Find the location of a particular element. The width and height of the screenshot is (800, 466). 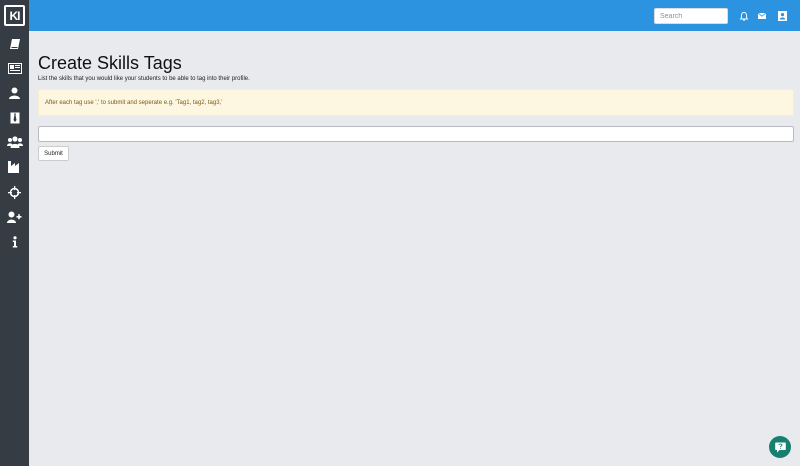

help-chat-icon is located at coordinates (780, 447).